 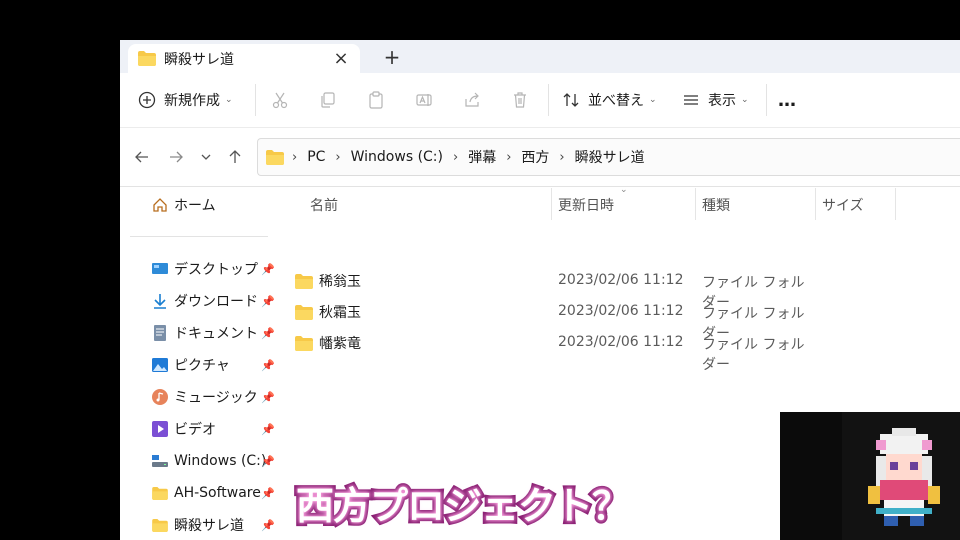 What do you see at coordinates (328, 343) in the screenshot?
I see `file-name-cell: 幡紫竜` at bounding box center [328, 343].